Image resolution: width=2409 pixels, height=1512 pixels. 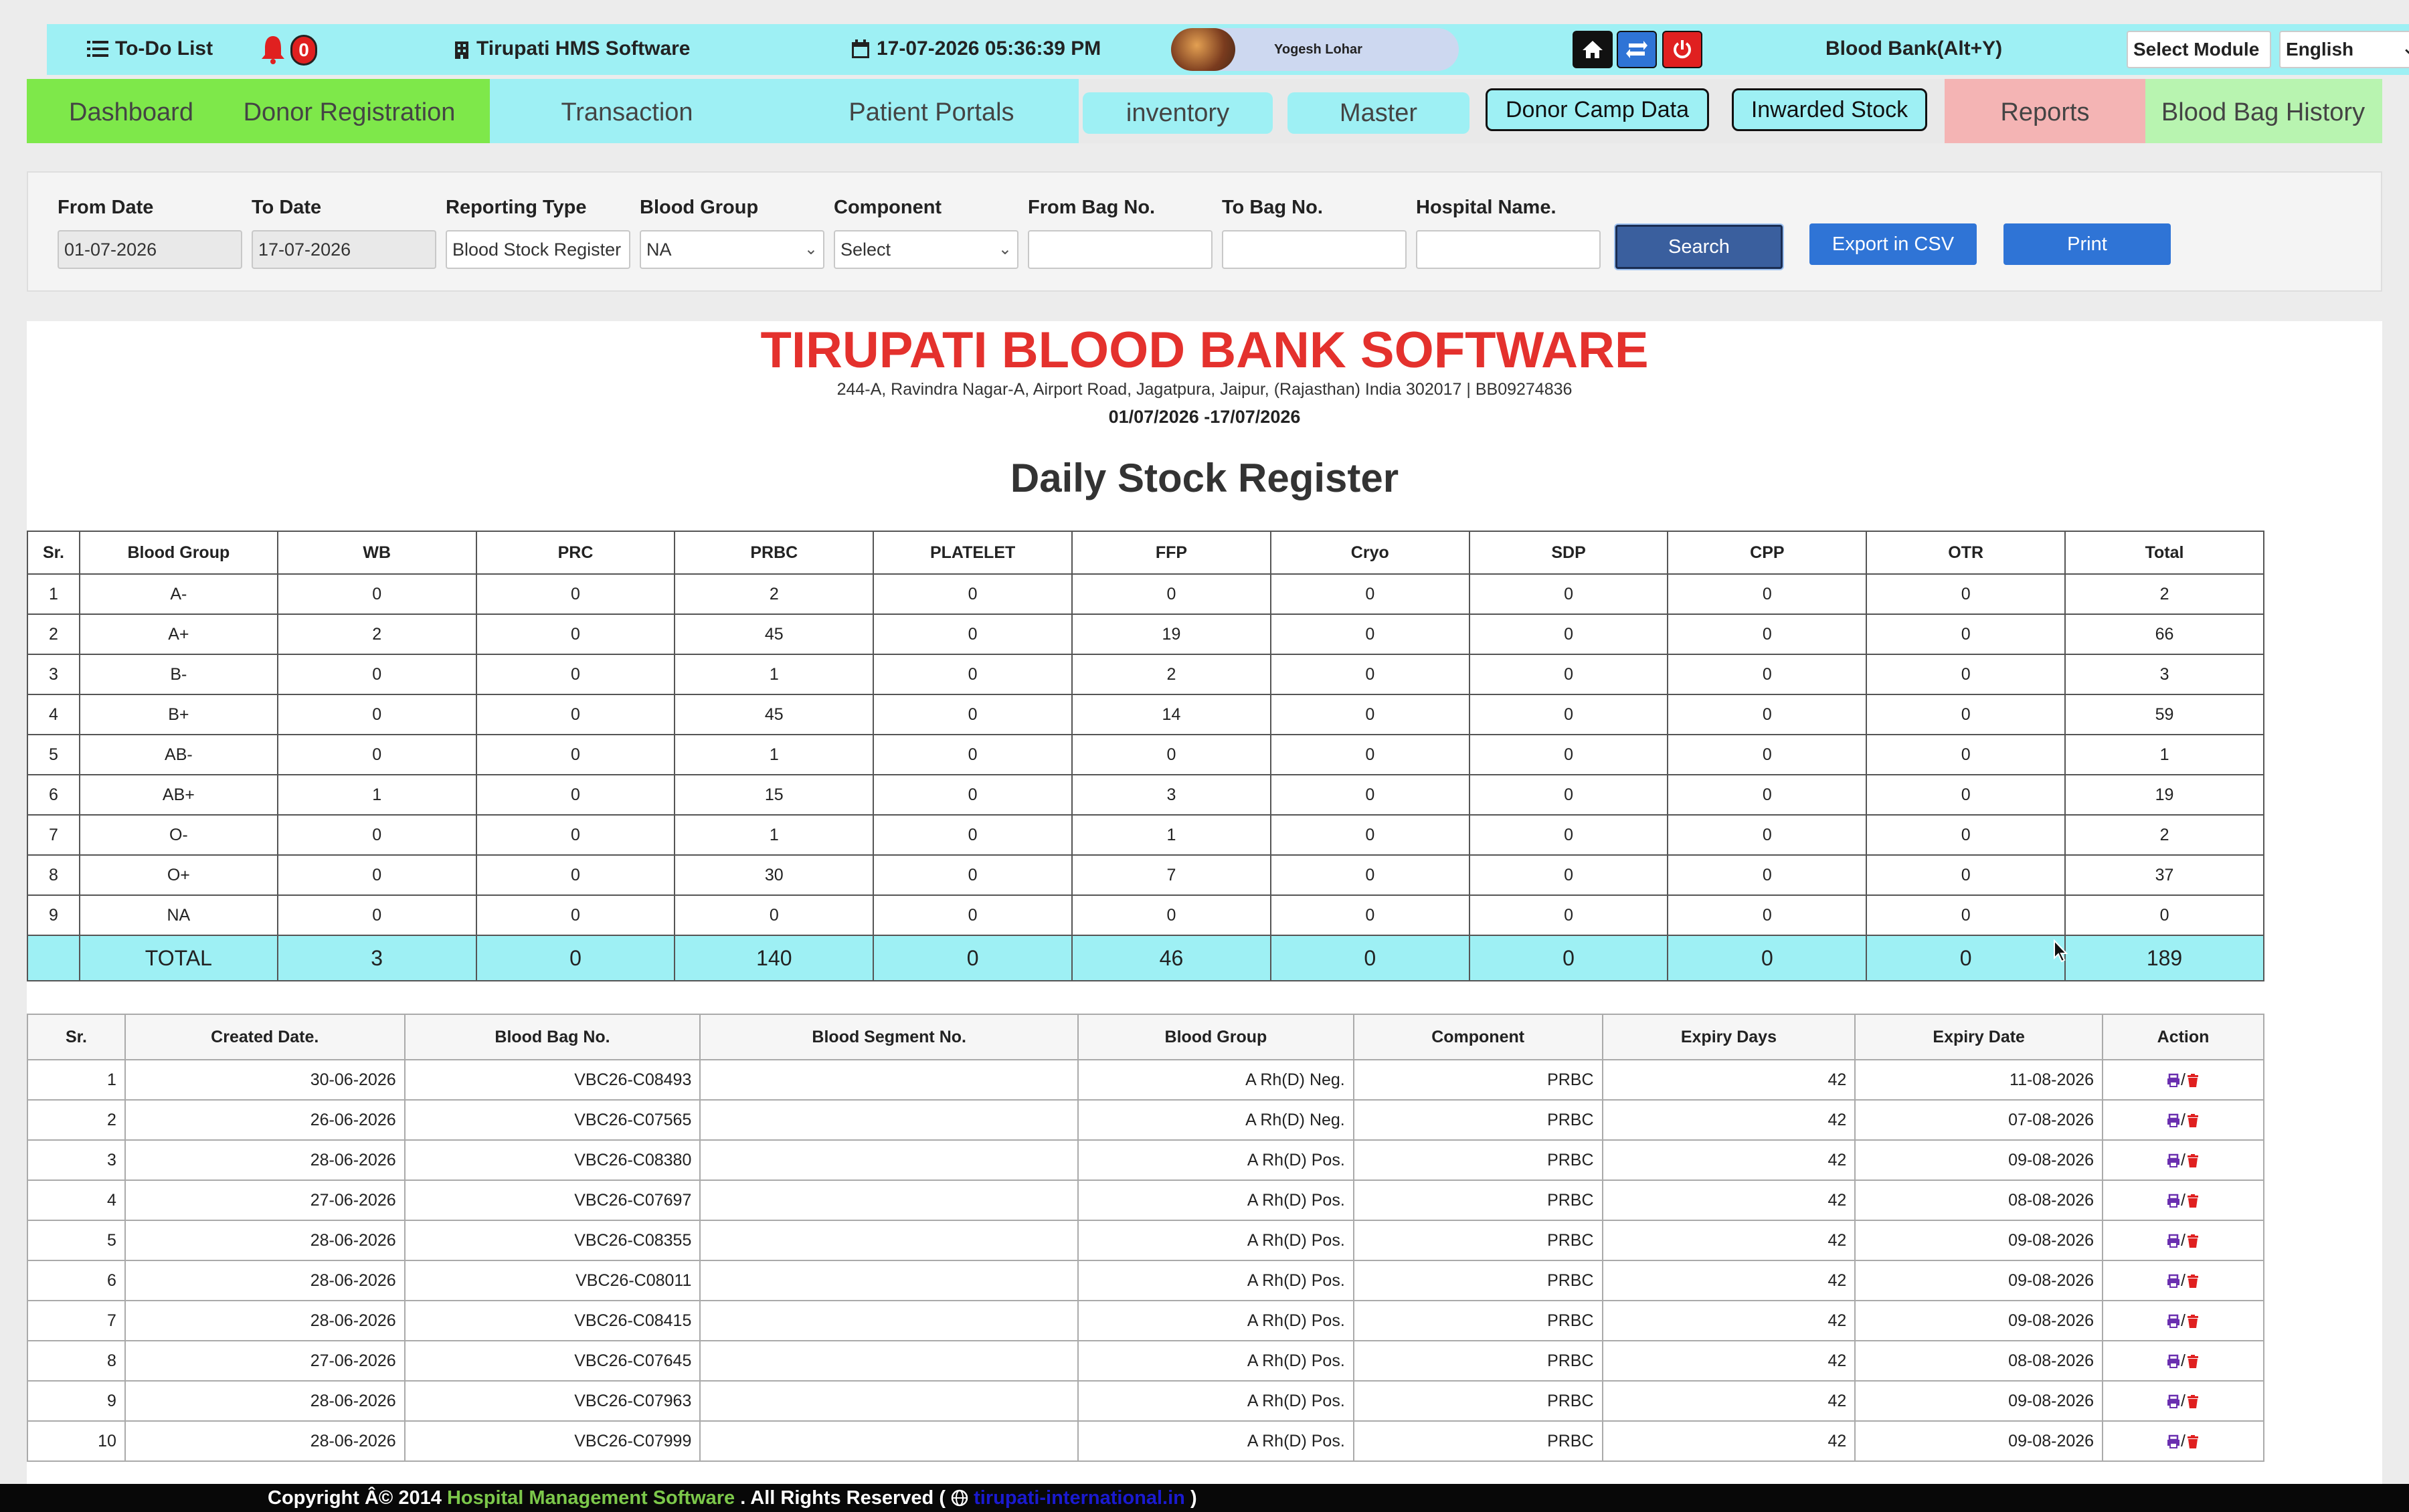 What do you see at coordinates (1314, 249) in the screenshot?
I see `to-bag-input` at bounding box center [1314, 249].